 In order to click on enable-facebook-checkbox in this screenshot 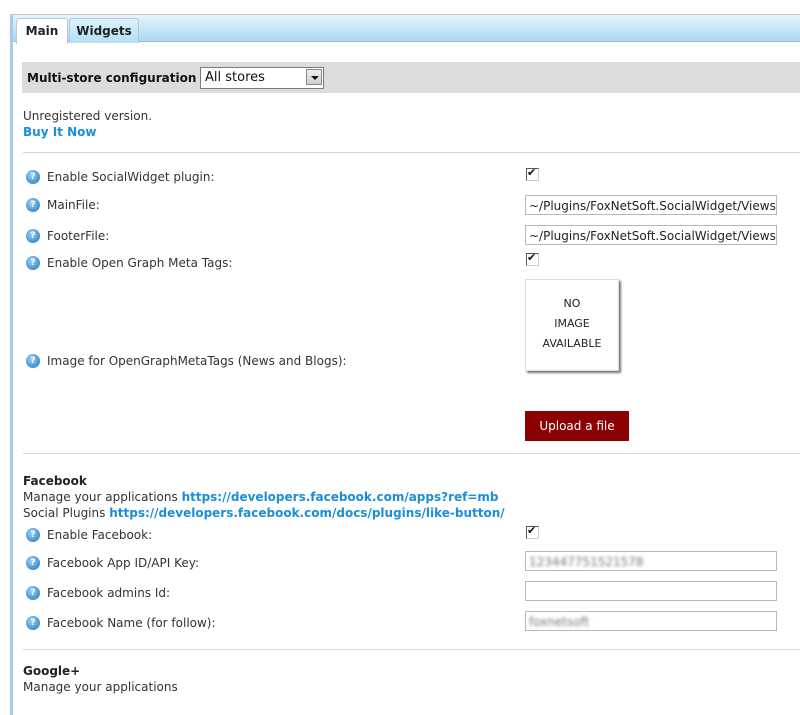, I will do `click(532, 531)`.